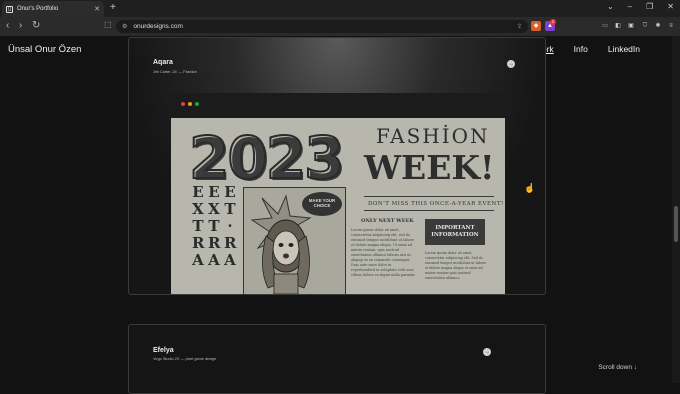 The height and width of the screenshot is (394, 680). I want to click on brave-shield-icon: ◆, so click(536, 26).